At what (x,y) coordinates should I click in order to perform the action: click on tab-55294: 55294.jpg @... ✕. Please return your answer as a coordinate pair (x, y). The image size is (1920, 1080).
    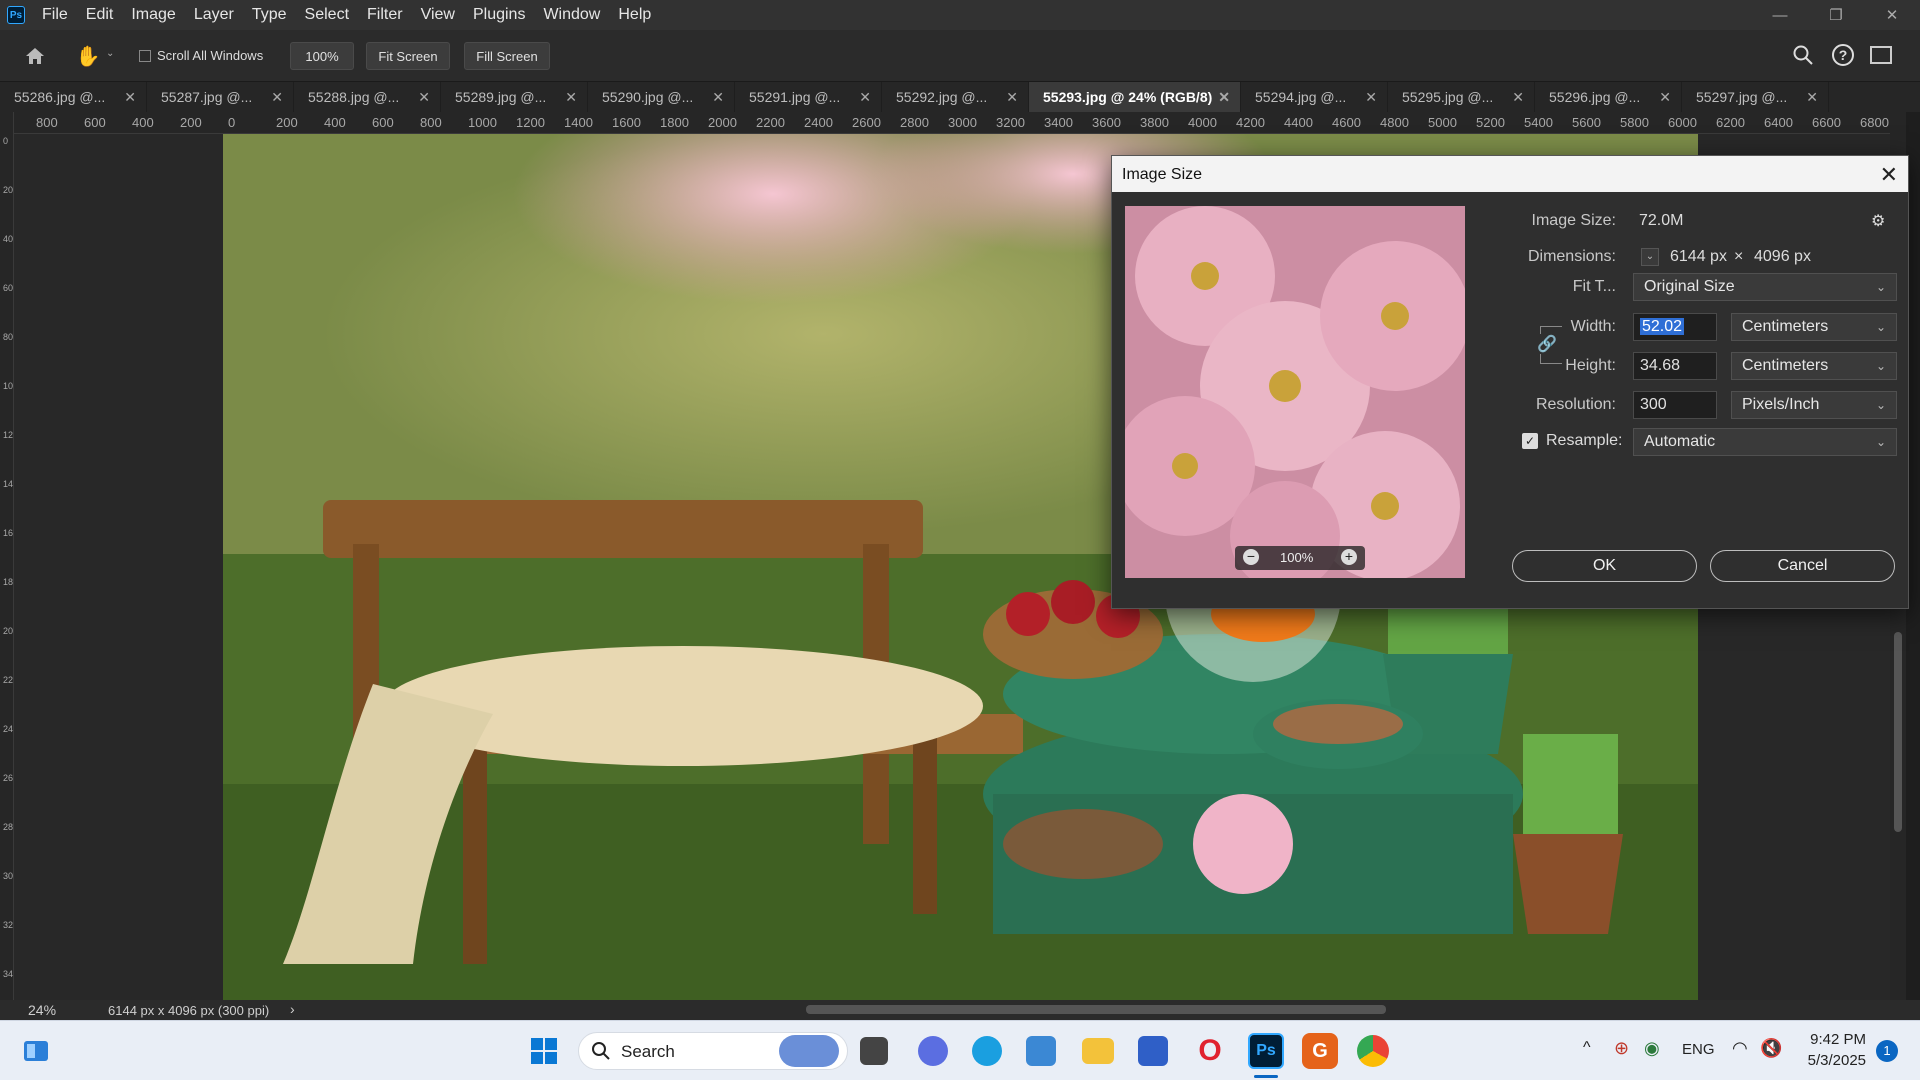
    Looking at the image, I should click on (1314, 97).